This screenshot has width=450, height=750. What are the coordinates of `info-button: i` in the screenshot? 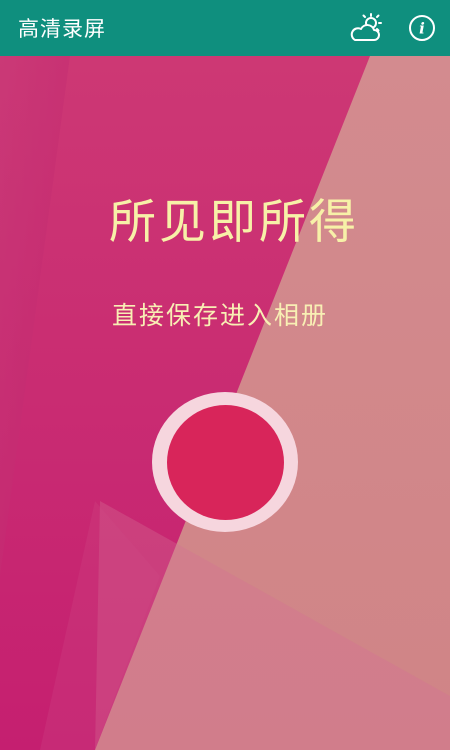 It's located at (422, 28).